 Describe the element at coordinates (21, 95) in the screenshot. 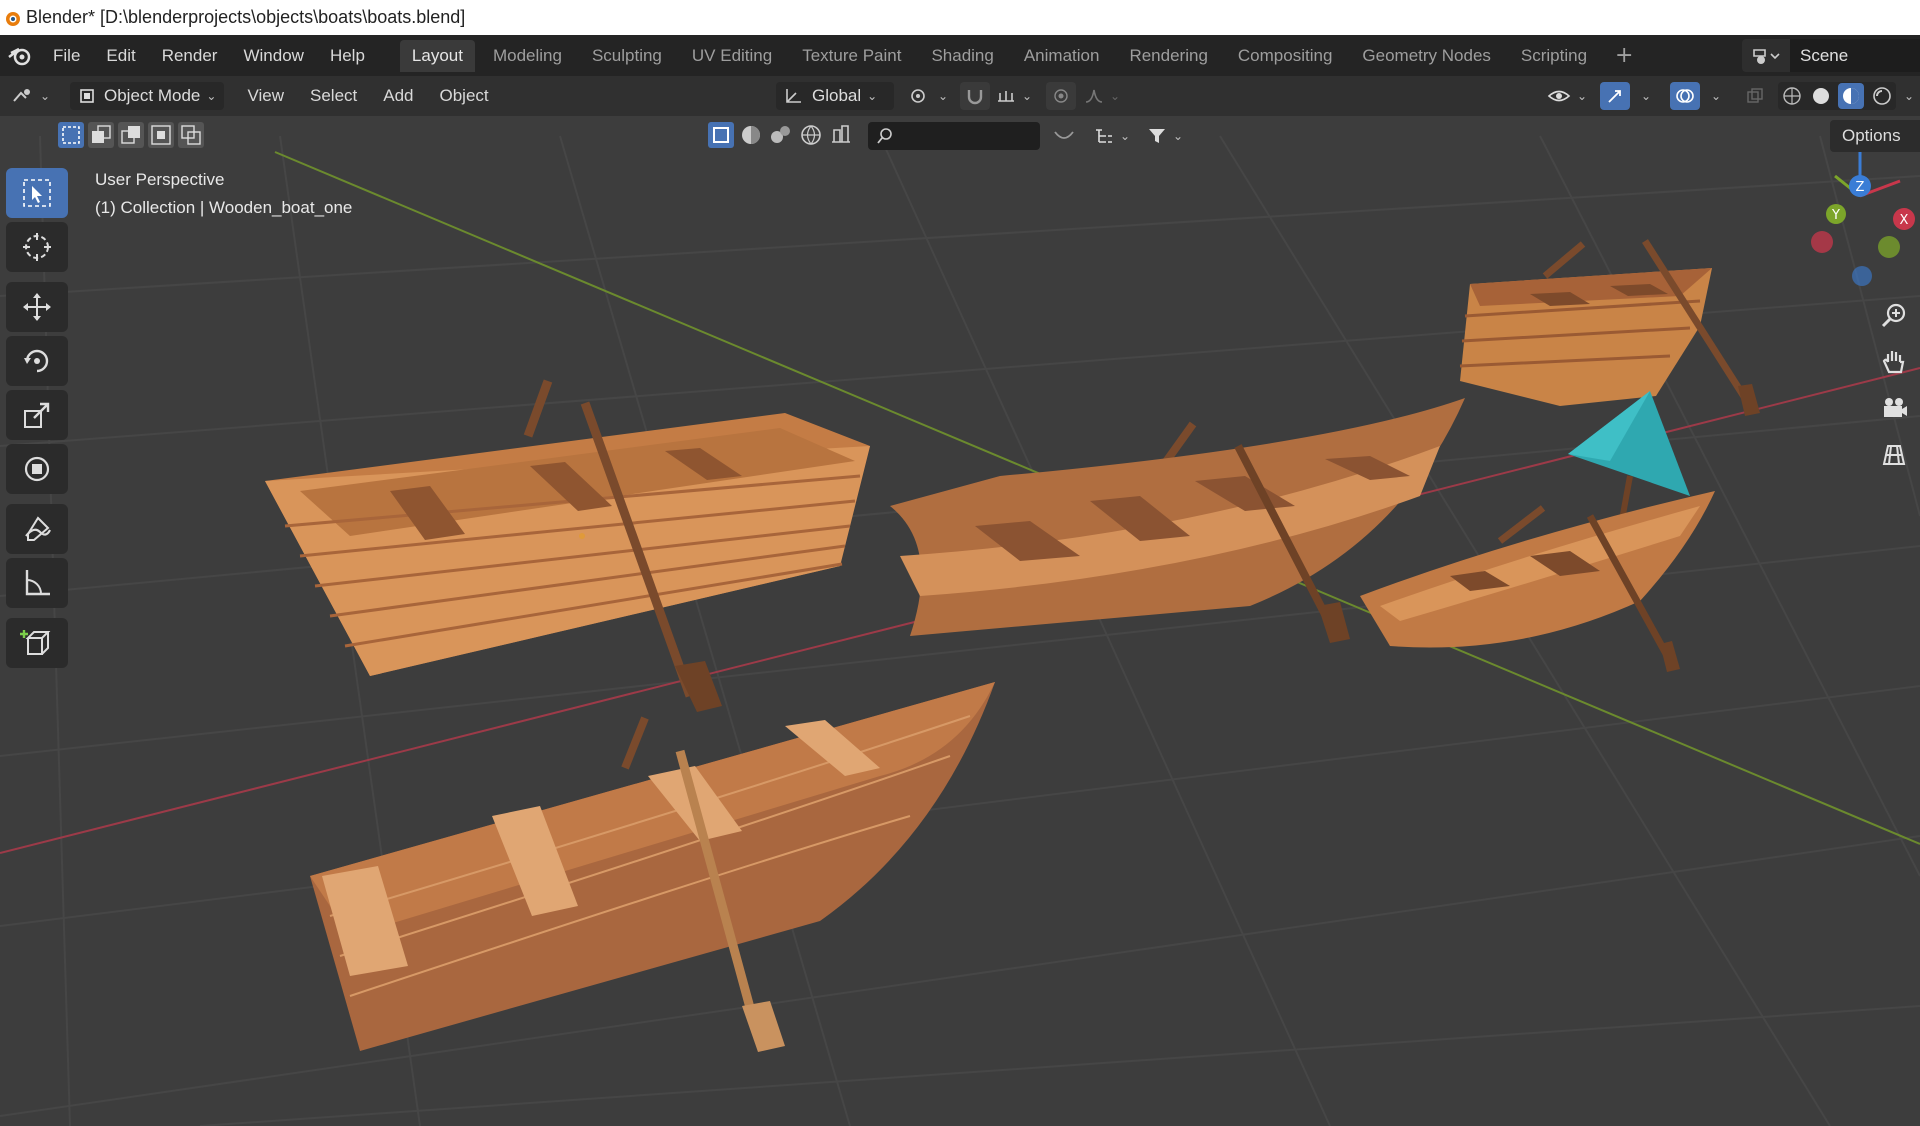

I see `editor-type-icon` at that location.